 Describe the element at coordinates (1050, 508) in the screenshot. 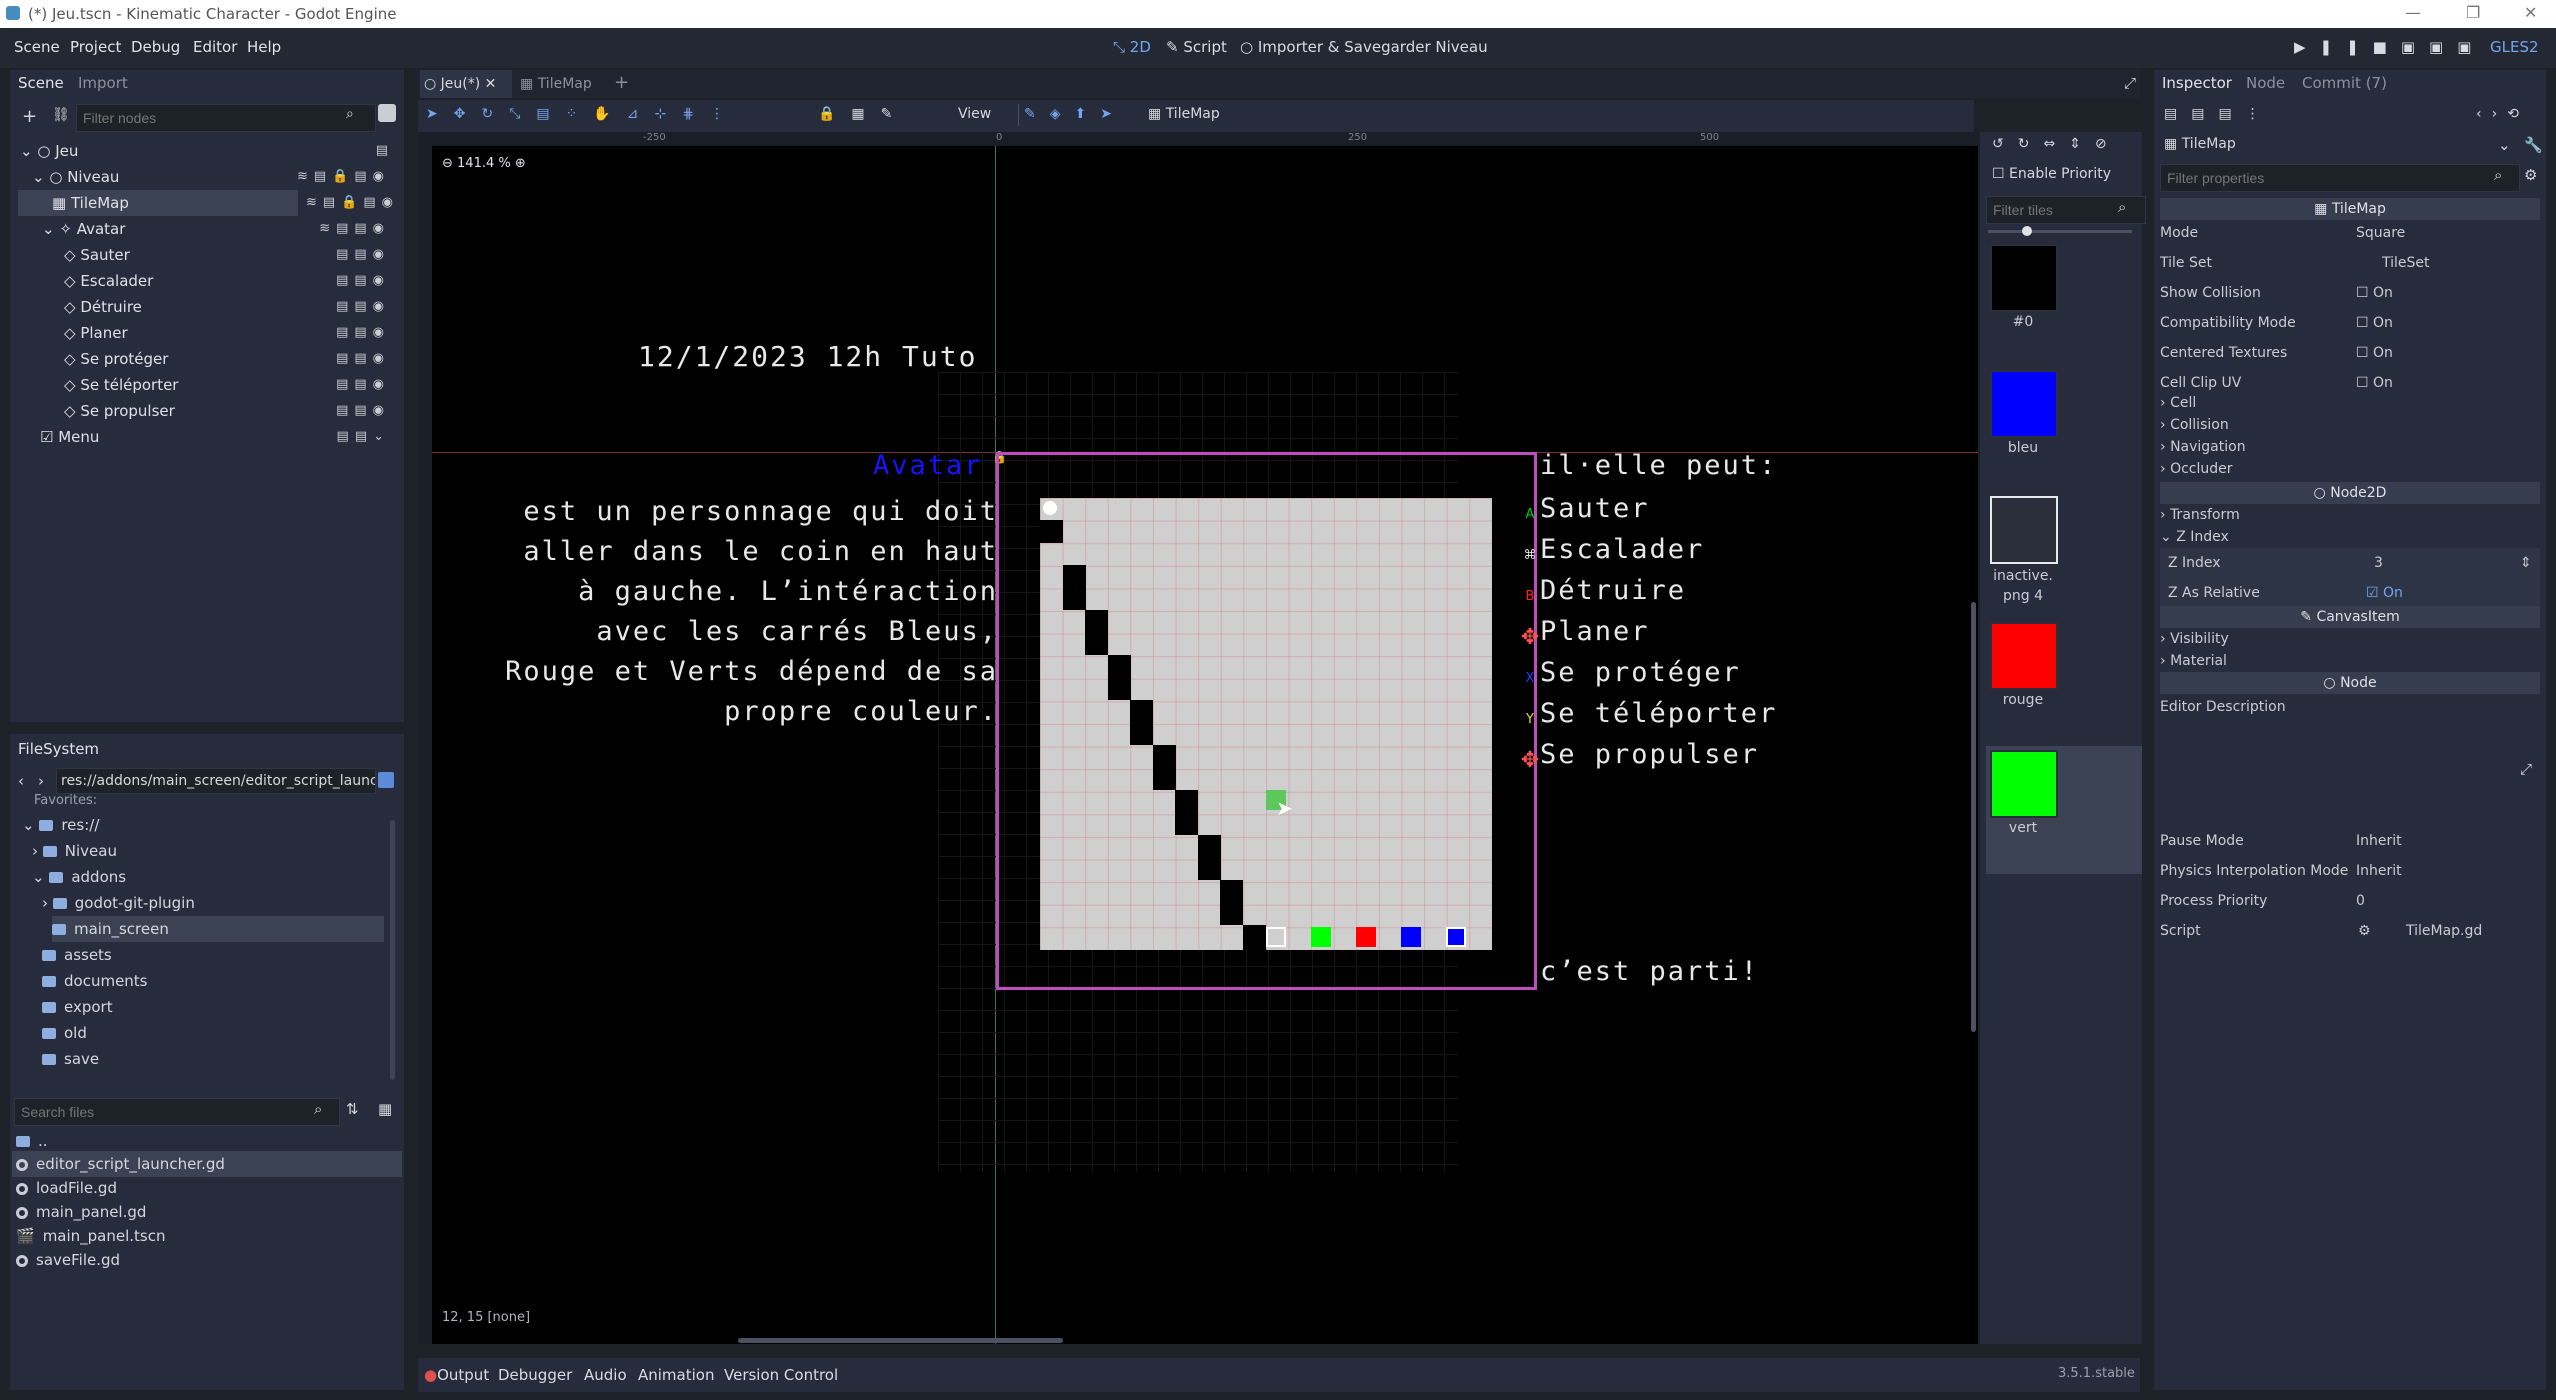

I see `avatar-sprite` at that location.